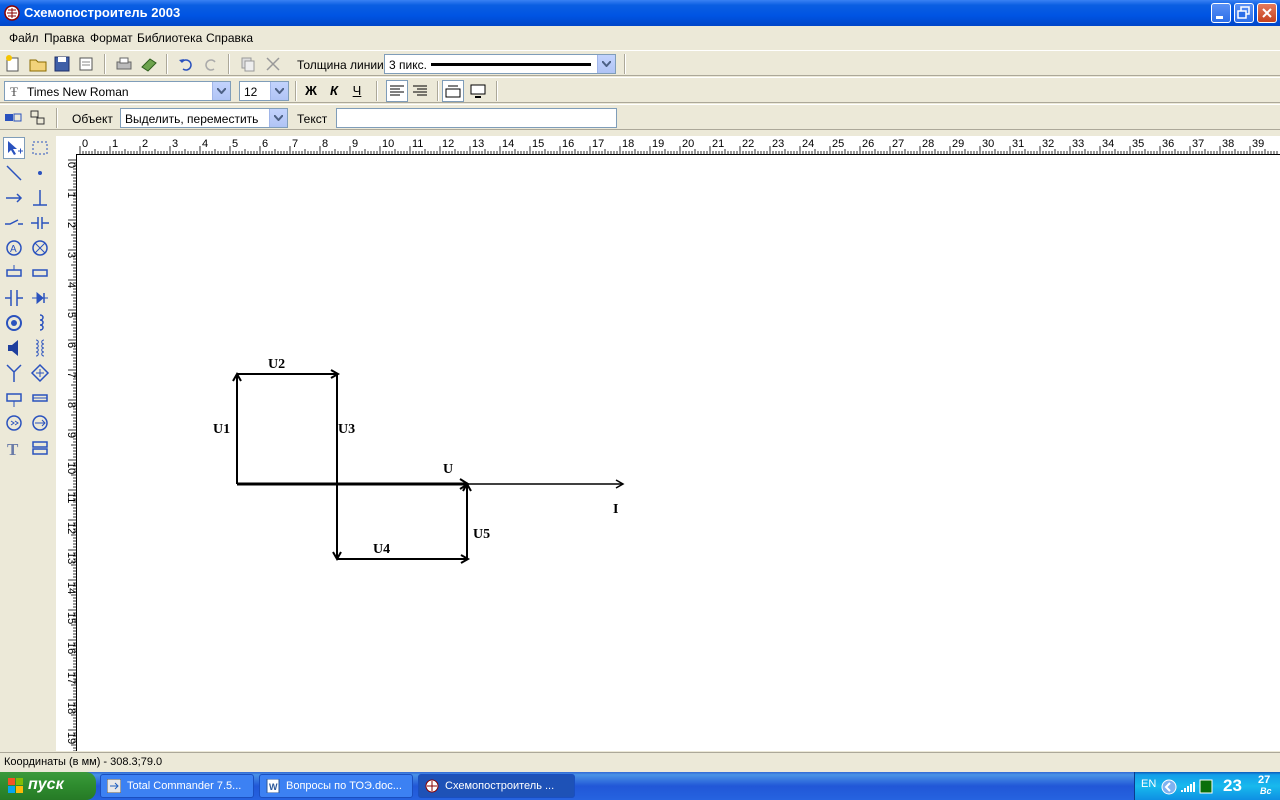 The width and height of the screenshot is (1280, 800). What do you see at coordinates (357, 90) in the screenshot?
I see `underline-button: Ч` at bounding box center [357, 90].